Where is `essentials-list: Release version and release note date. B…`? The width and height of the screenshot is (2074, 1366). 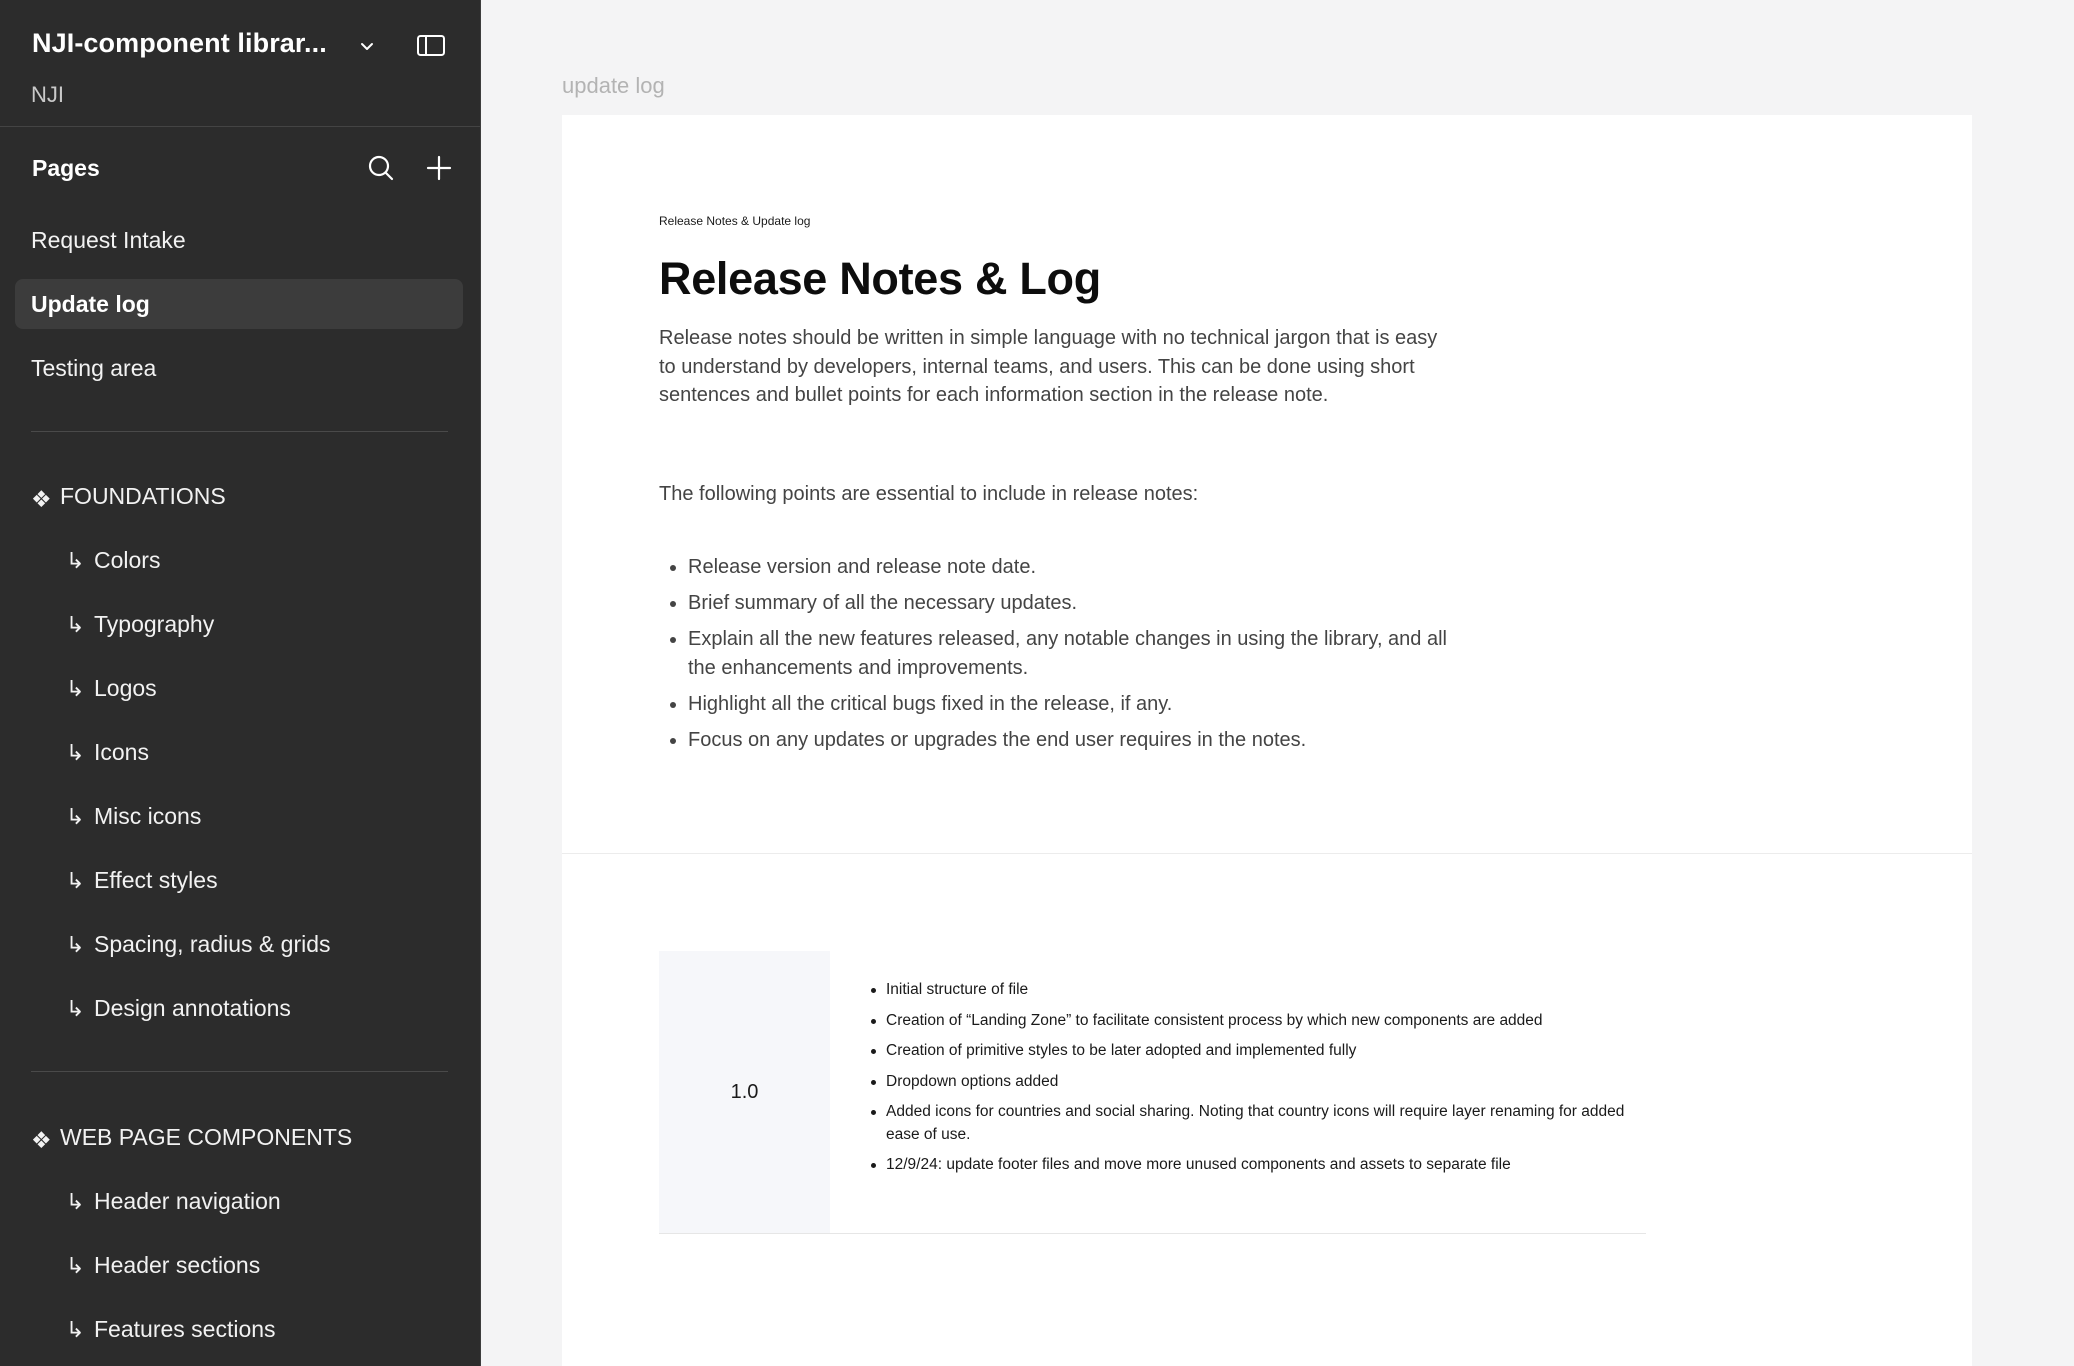
essentials-list: Release version and release note date. B… is located at coordinates (1054, 657).